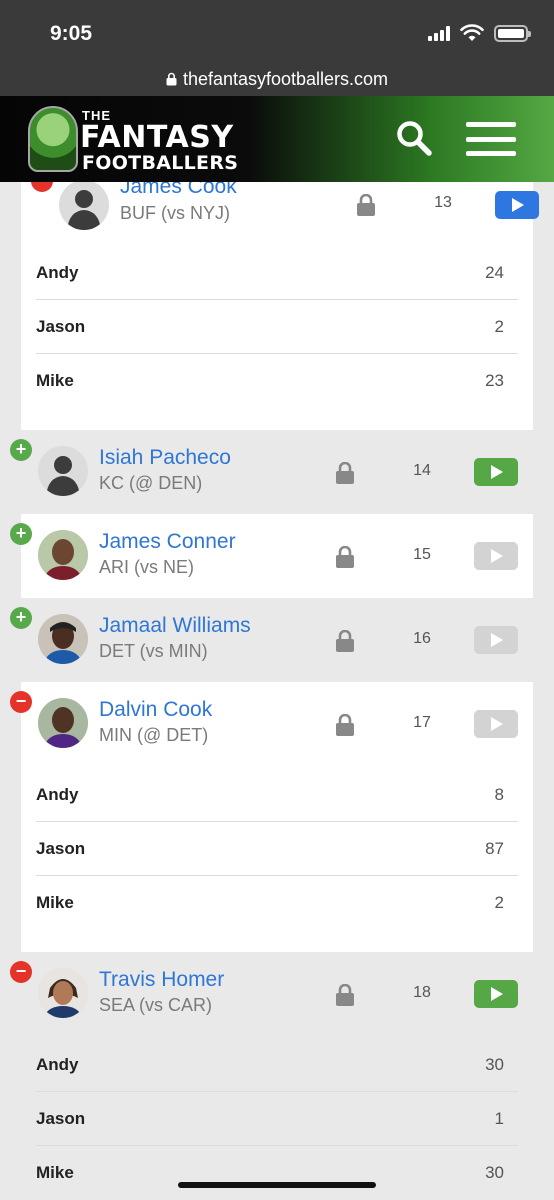 The image size is (554, 1200). What do you see at coordinates (271, 556) in the screenshot?
I see `player-row: + James Conner ARI (vs NE) 15` at bounding box center [271, 556].